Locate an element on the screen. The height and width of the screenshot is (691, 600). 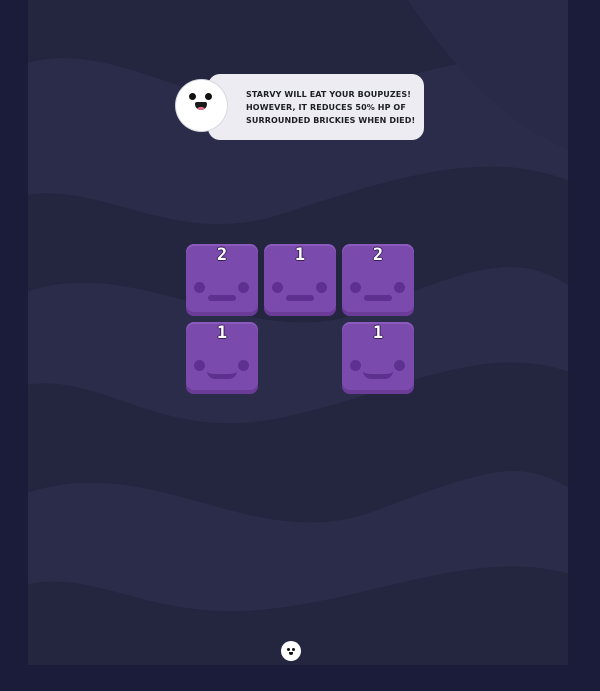
starvy-face-icon is located at coordinates (201, 105).